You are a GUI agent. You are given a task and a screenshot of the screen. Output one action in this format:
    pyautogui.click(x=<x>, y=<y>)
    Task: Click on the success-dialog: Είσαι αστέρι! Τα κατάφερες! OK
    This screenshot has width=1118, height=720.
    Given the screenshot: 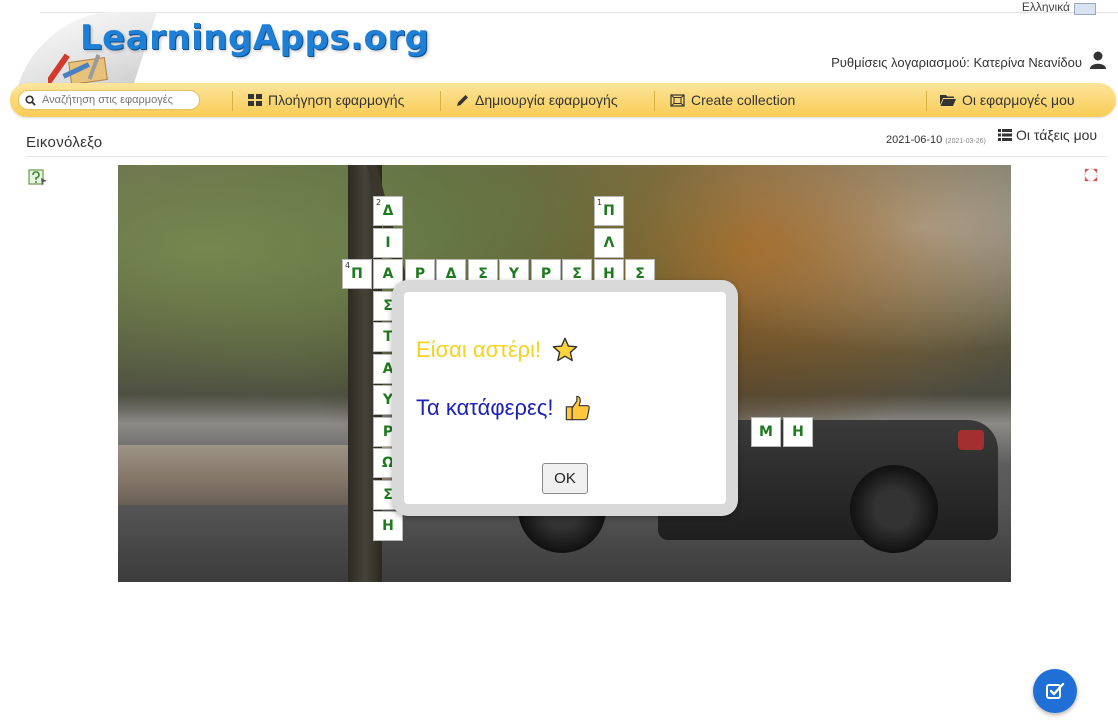 What is the action you would take?
    pyautogui.click(x=565, y=398)
    